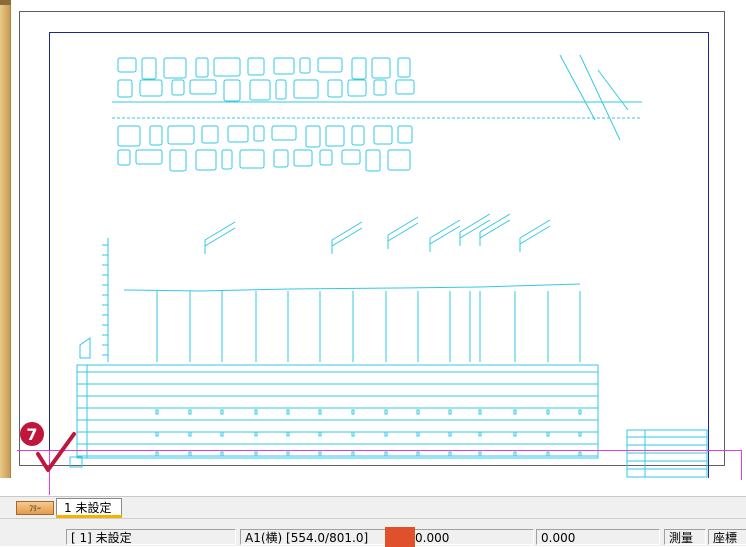 This screenshot has height=547, width=746. Describe the element at coordinates (323, 537) in the screenshot. I see `status-paper-size: A1(横) [554.0/801.0]` at that location.